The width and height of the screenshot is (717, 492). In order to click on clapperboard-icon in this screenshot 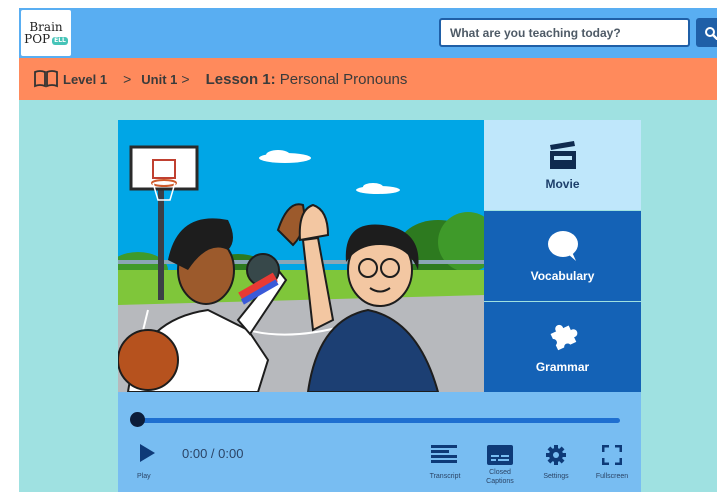, I will do `click(562, 155)`.